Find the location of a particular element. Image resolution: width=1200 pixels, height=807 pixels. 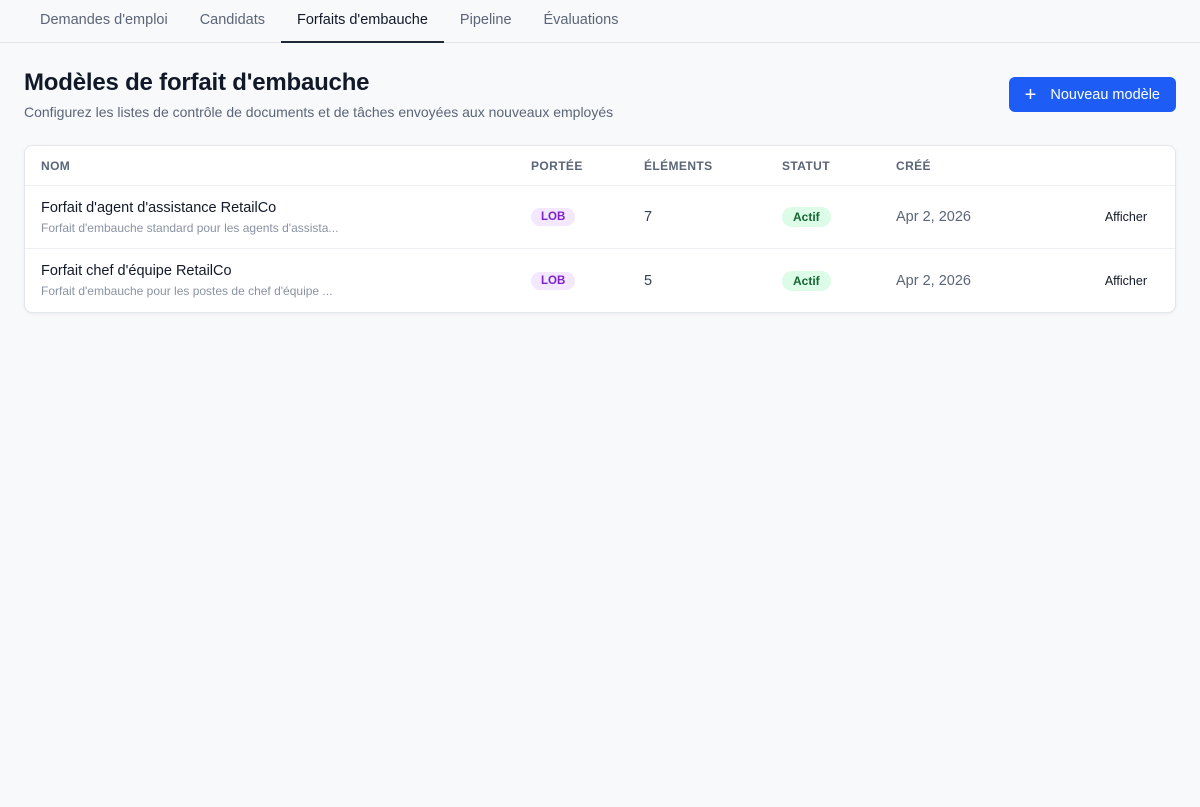

table-header-row: NOM PORTÉE ÉLÉMENTS STATUT CRÉÉ is located at coordinates (600, 166).